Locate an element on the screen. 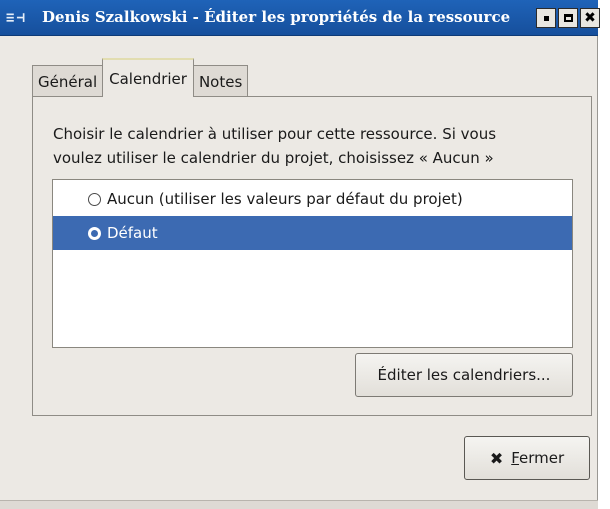 The width and height of the screenshot is (610, 509). close-label-rest: ermer is located at coordinates (542, 458).